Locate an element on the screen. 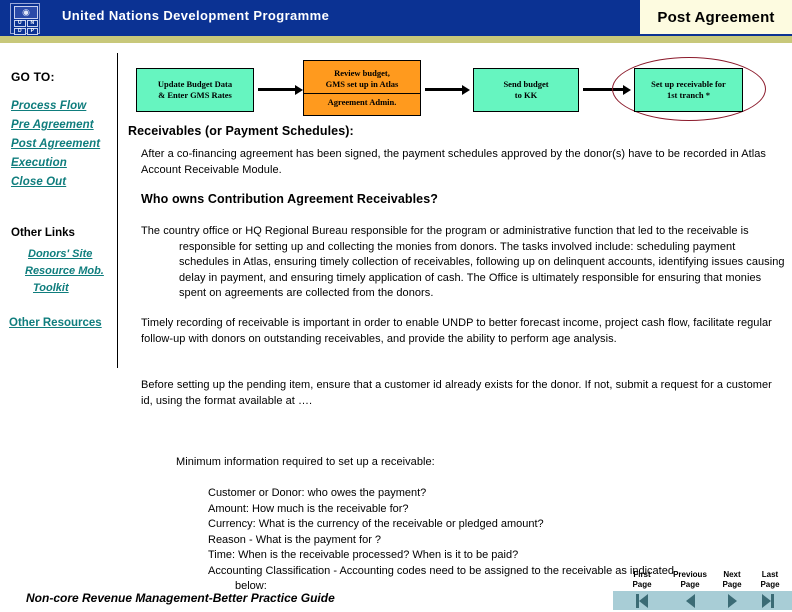 The height and width of the screenshot is (612, 792). previous-page-caption-line2: Page is located at coordinates (690, 584).